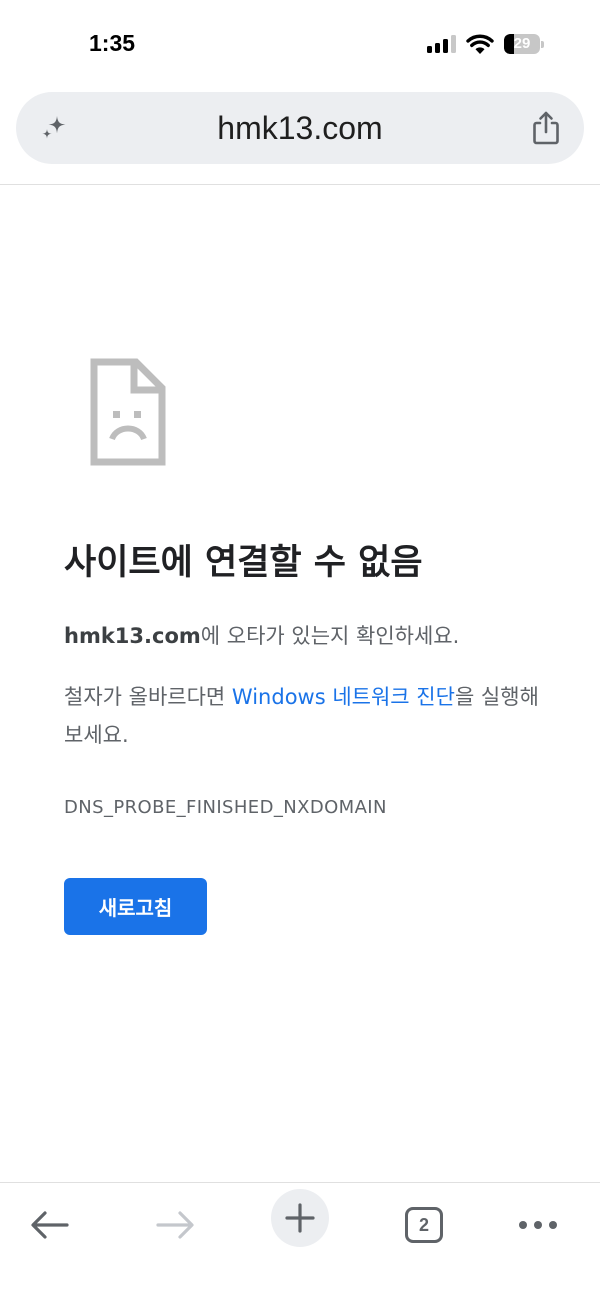 This screenshot has height=1299, width=600. I want to click on typo-hint-text: 에 오타가 있는지 확인하세요., so click(330, 636).